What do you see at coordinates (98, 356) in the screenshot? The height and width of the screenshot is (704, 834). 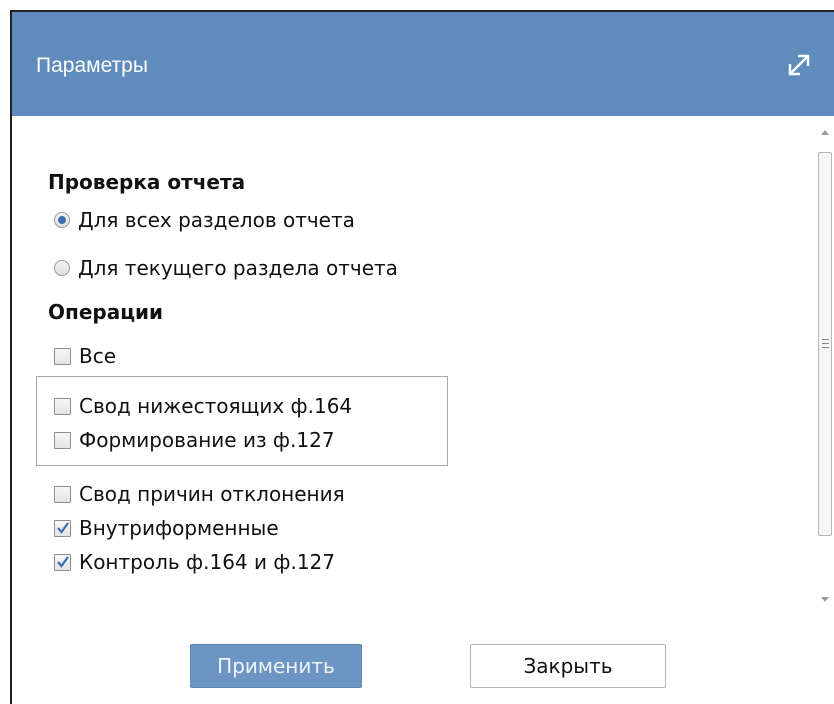 I see `checkbox-label: Все` at bounding box center [98, 356].